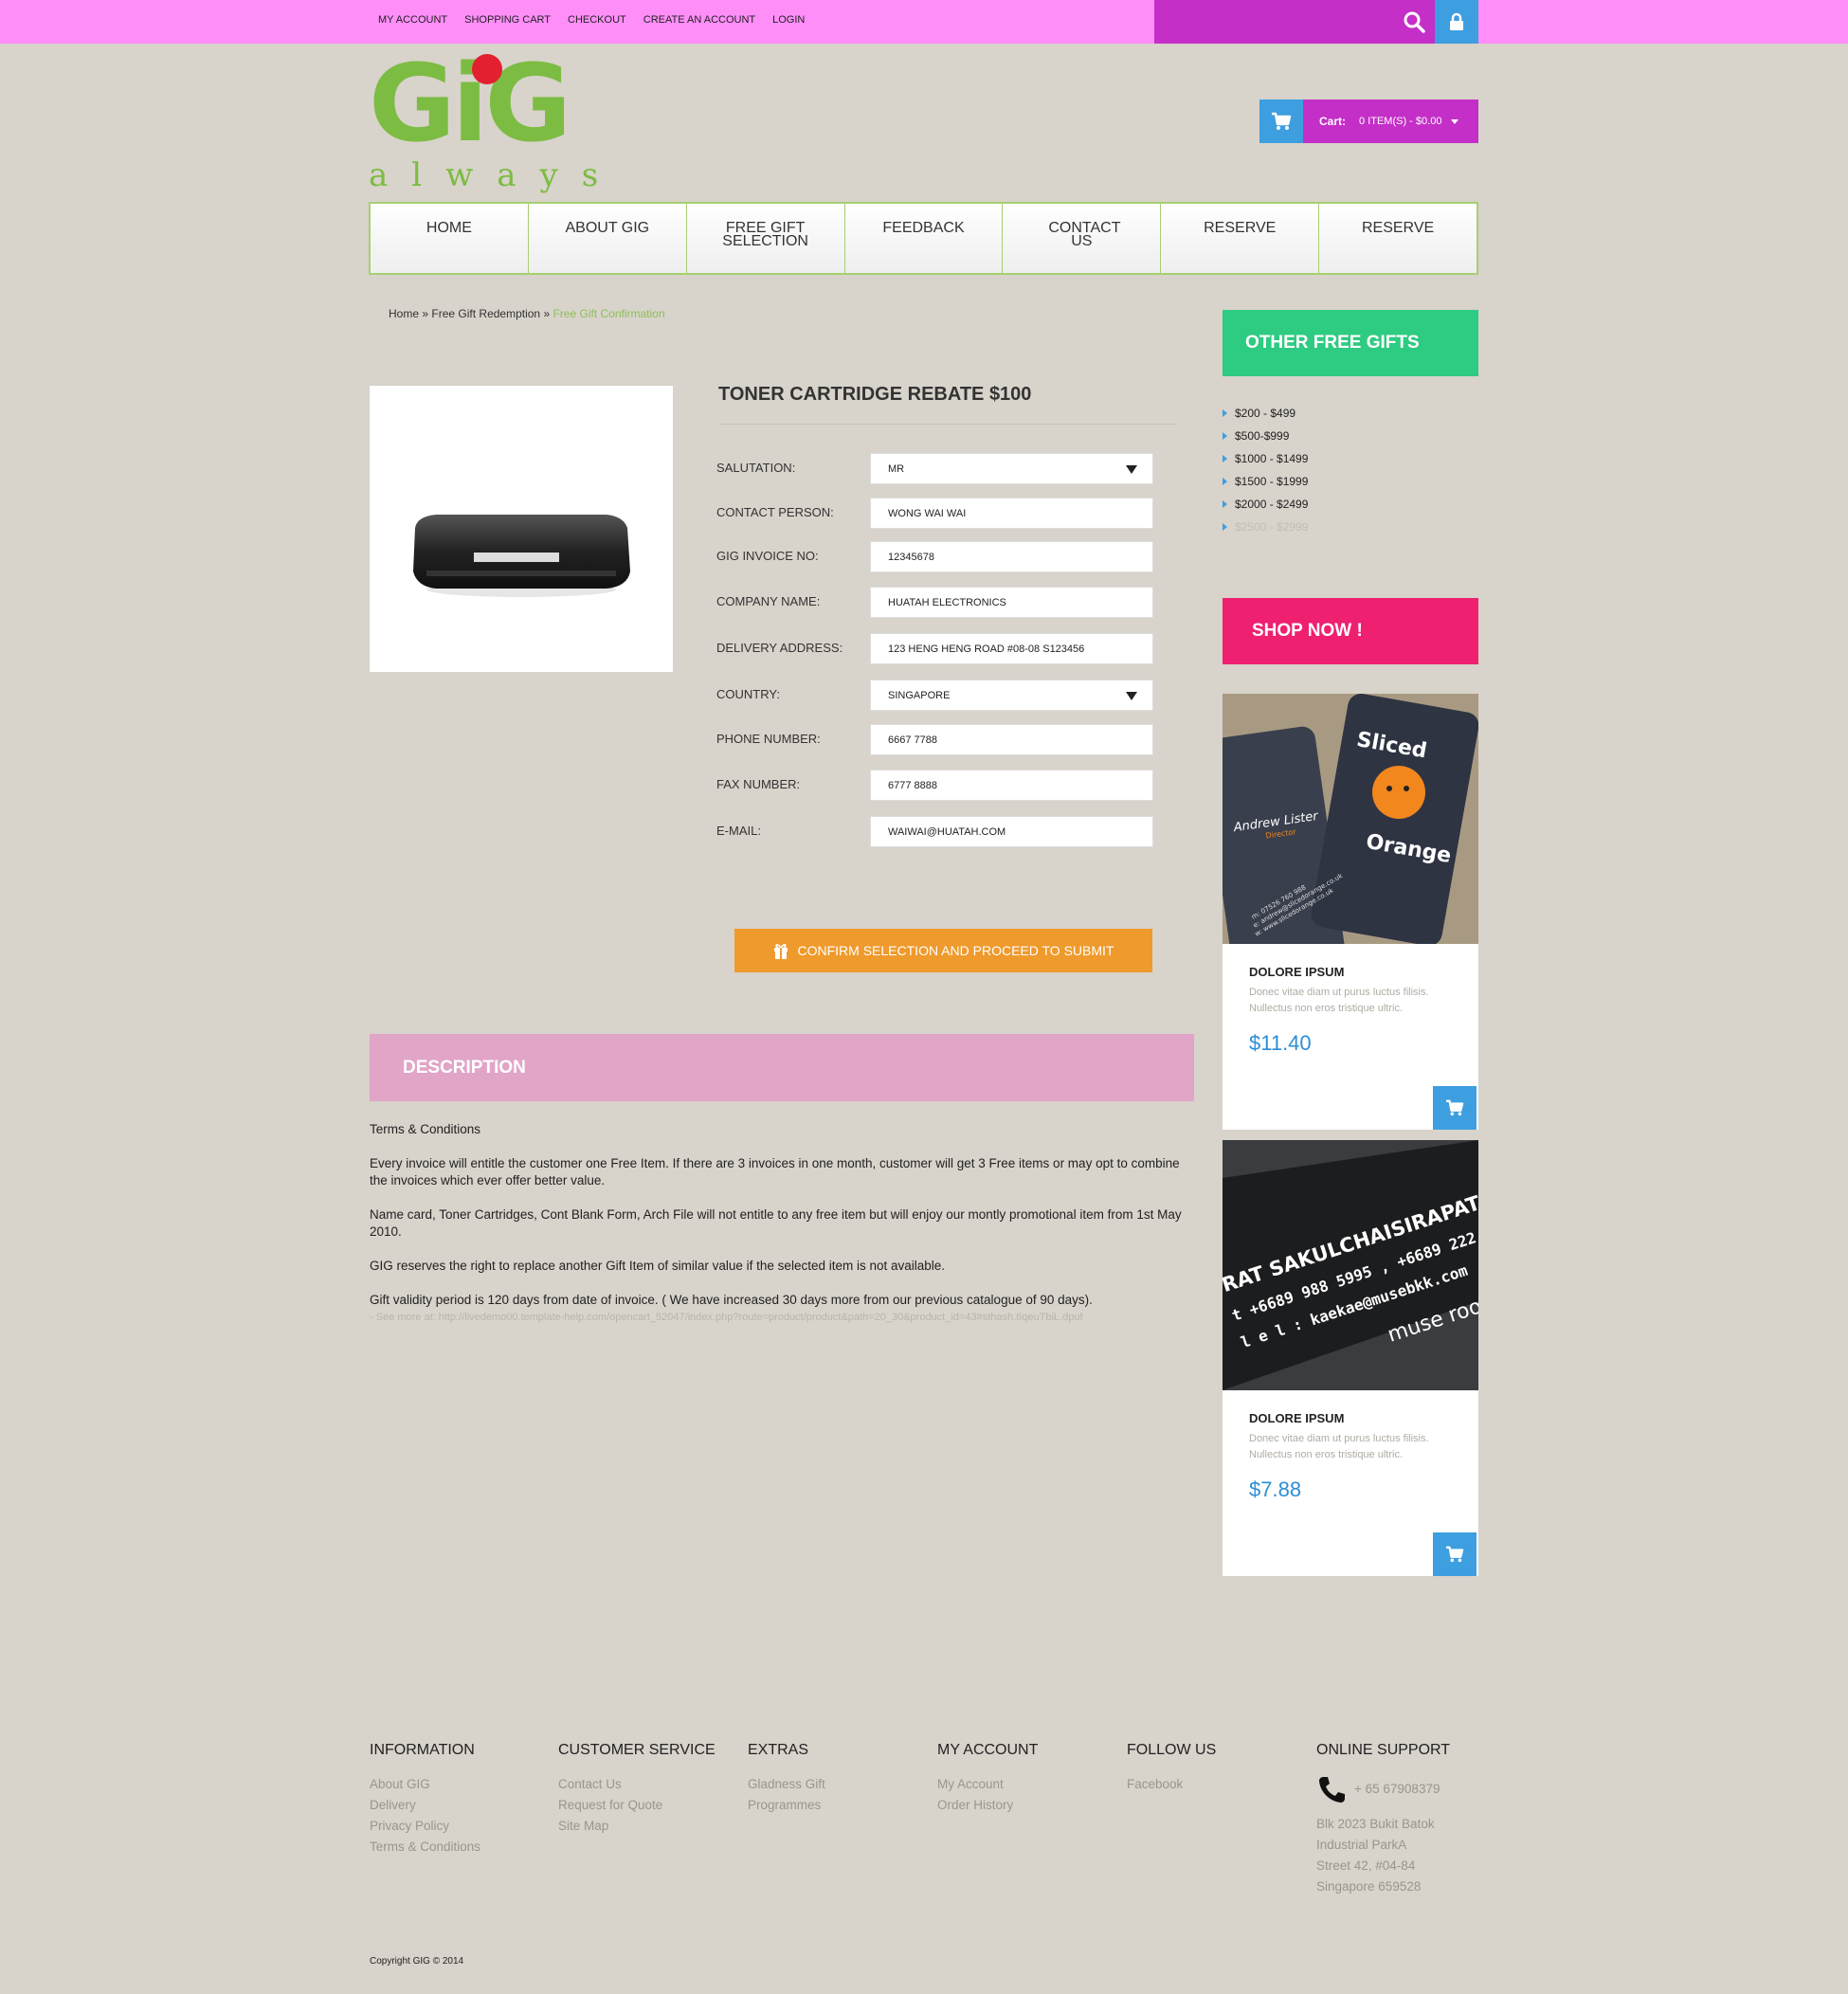  I want to click on phone-icon, so click(1332, 1790).